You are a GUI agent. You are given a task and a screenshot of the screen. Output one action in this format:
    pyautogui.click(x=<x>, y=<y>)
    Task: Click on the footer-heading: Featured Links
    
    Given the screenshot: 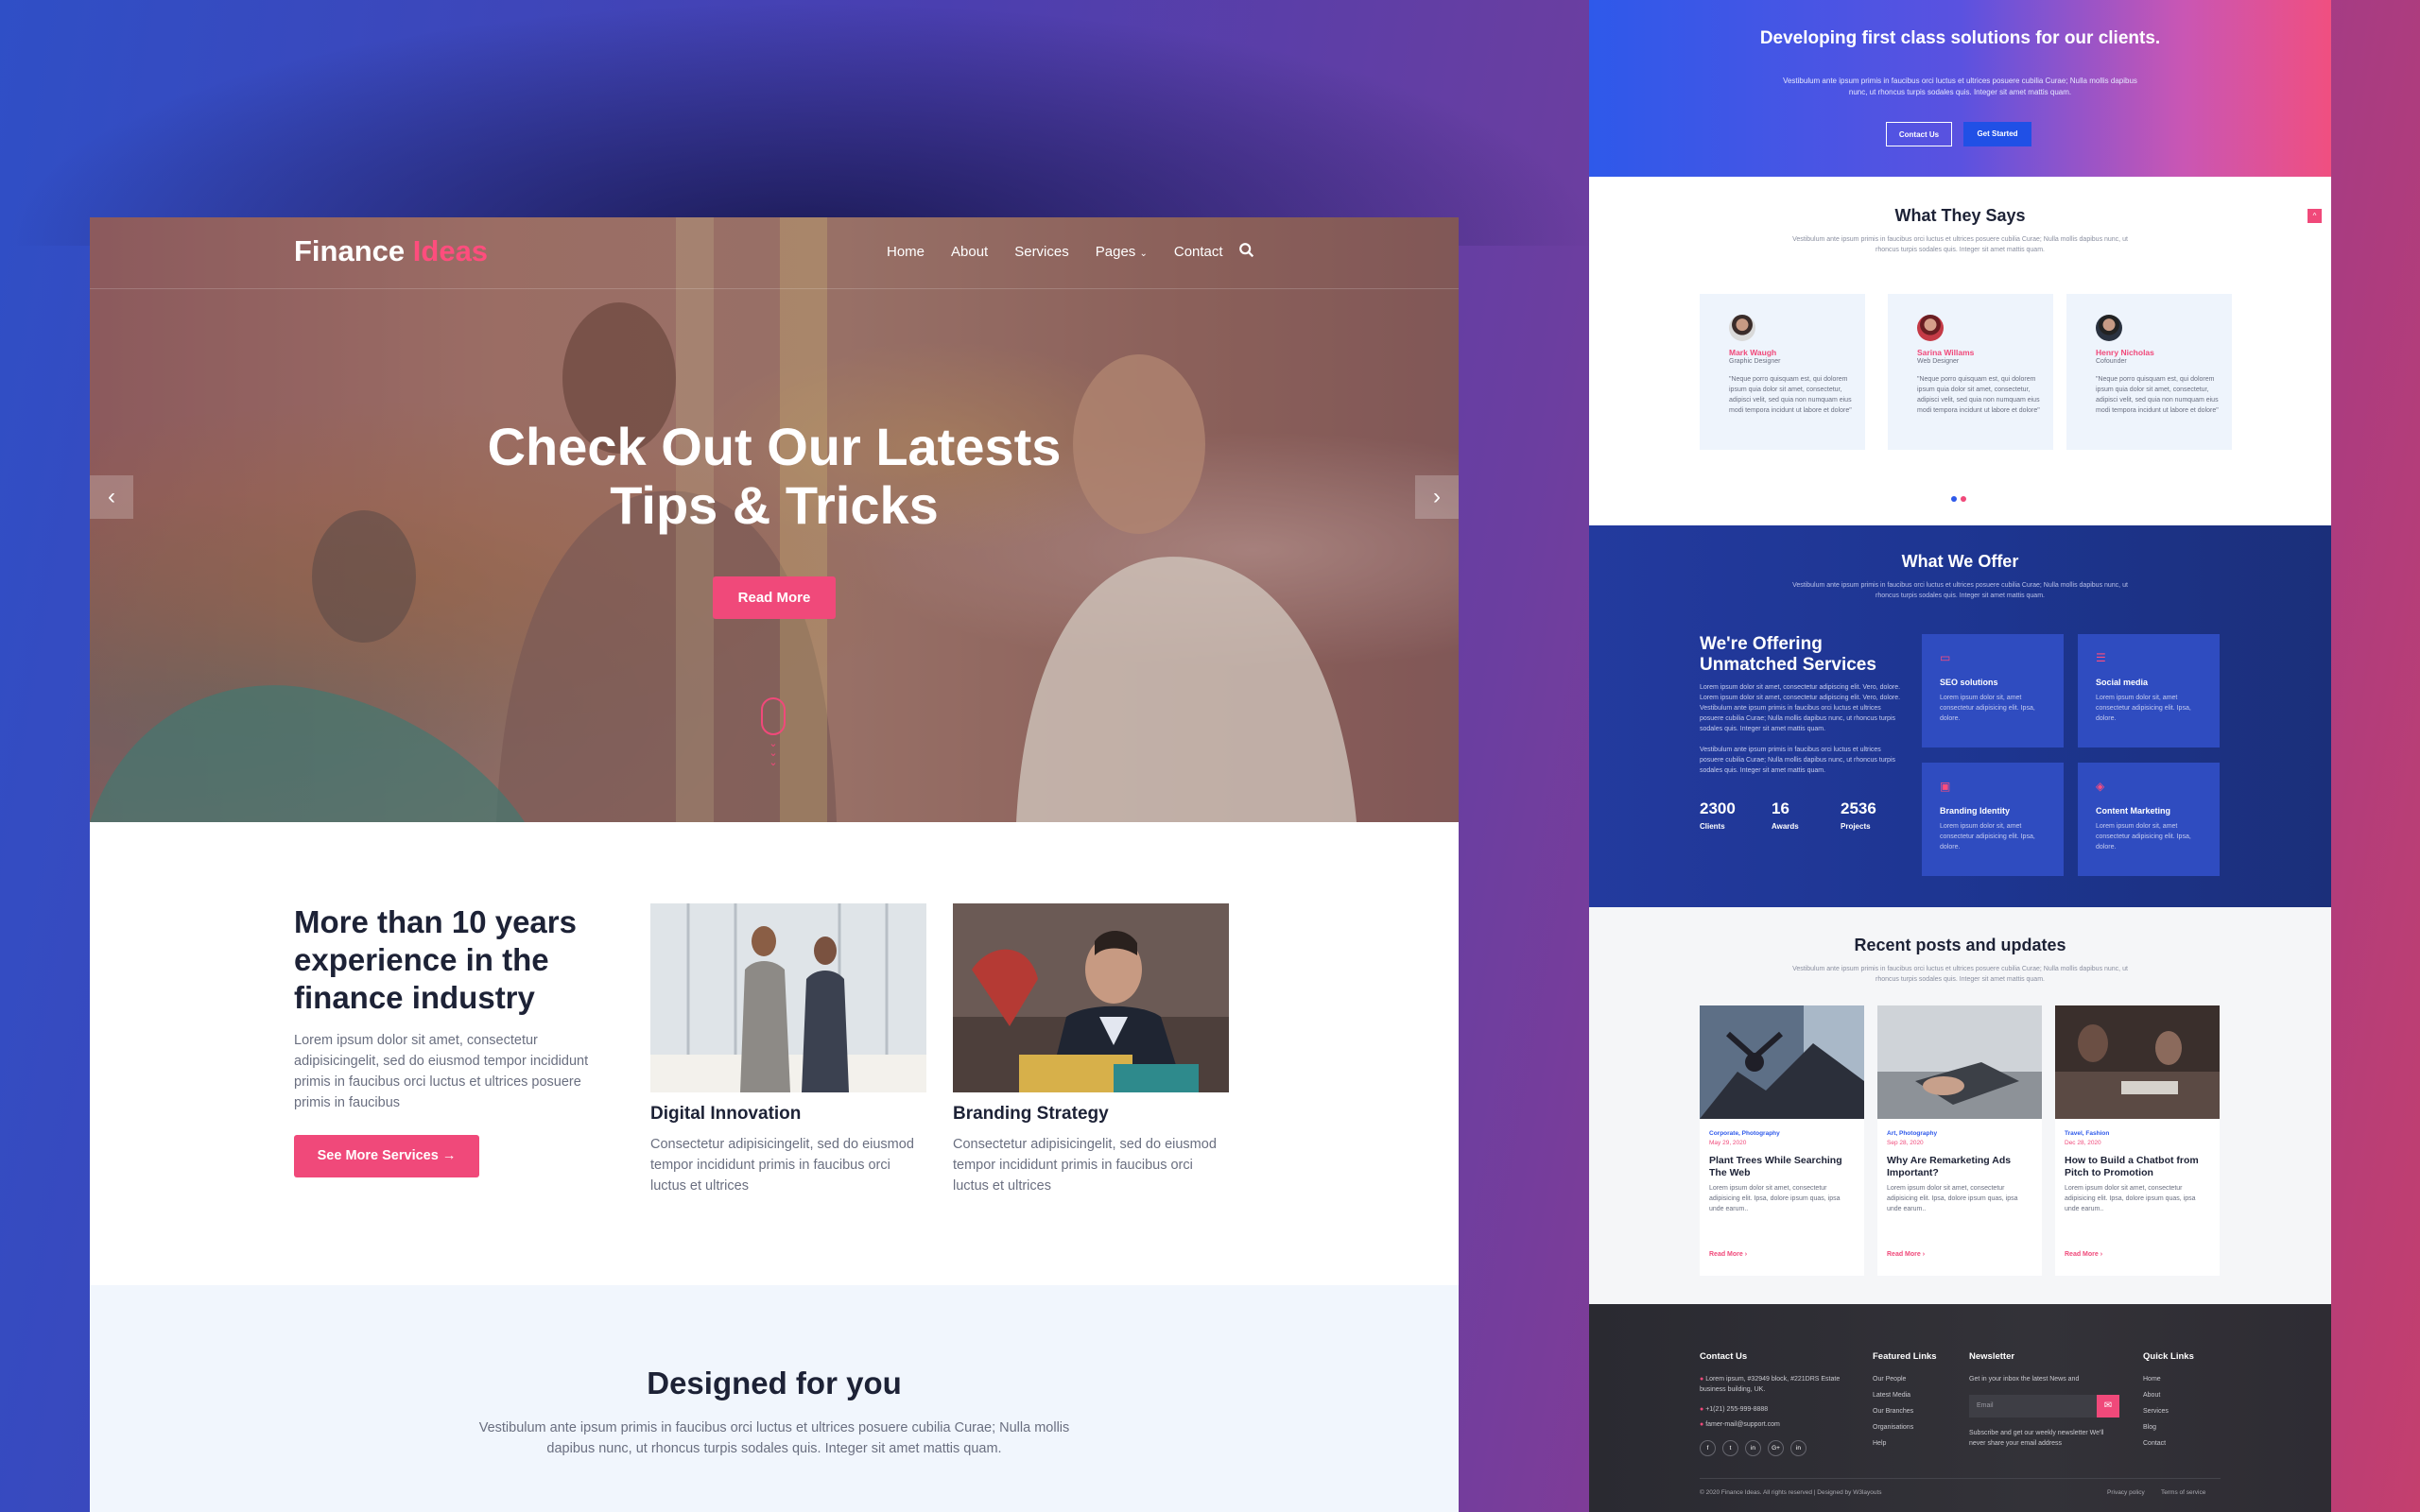 What is the action you would take?
    pyautogui.click(x=1905, y=1356)
    